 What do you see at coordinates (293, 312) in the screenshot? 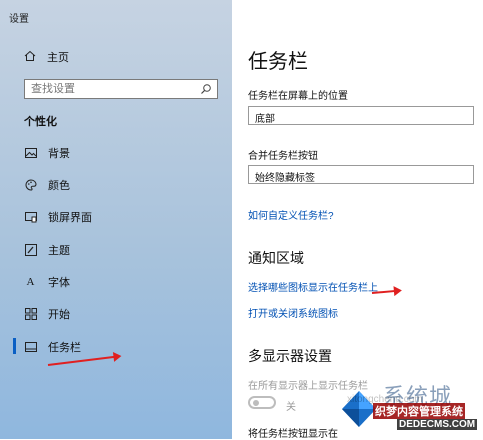
I see `system-icons-link: 打开或关闭系统图标` at bounding box center [293, 312].